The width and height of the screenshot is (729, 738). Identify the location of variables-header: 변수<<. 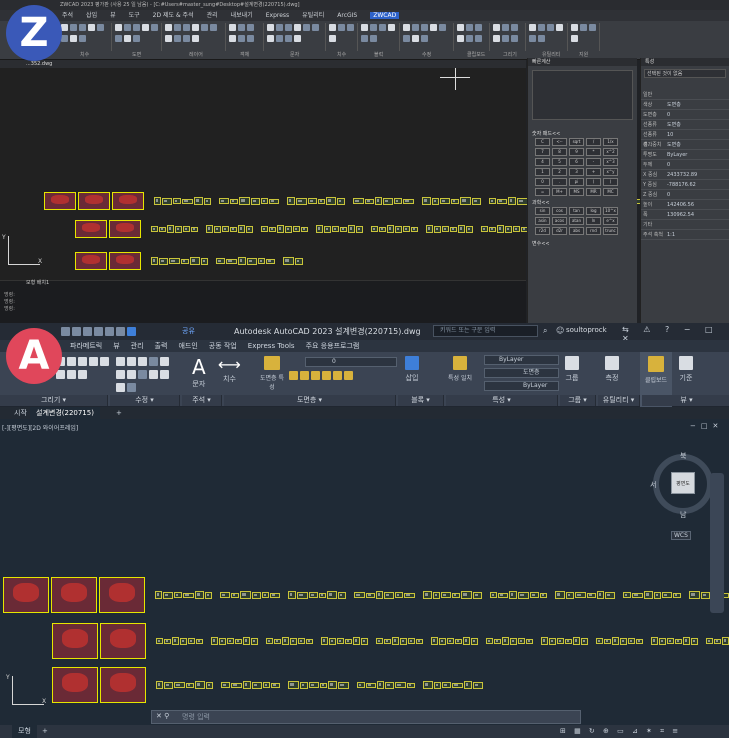
(580, 243).